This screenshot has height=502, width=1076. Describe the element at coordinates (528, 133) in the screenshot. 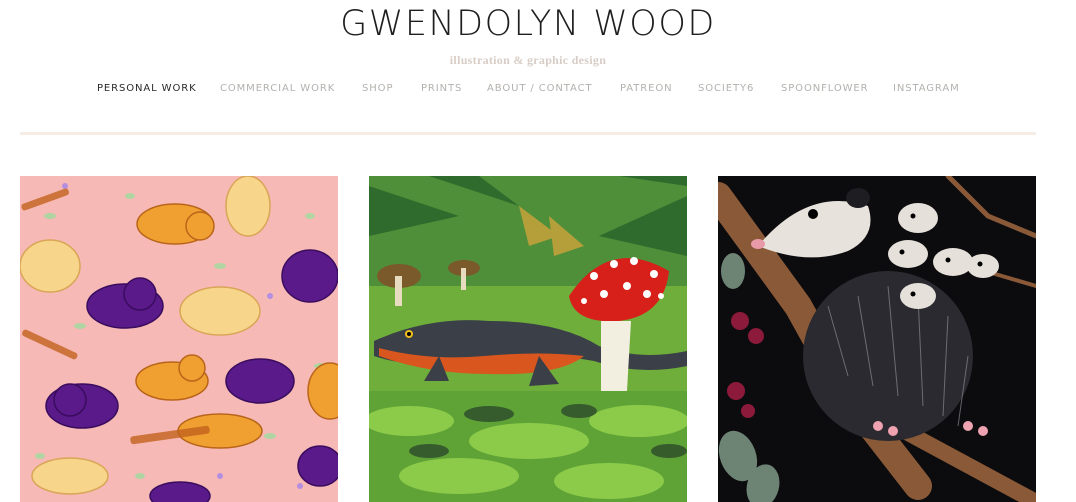

I see `header-divider` at that location.